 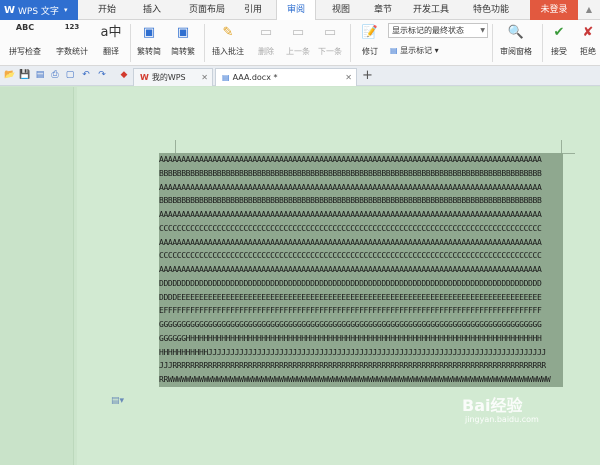 I want to click on translate-button: a中 翻译, so click(x=111, y=43).